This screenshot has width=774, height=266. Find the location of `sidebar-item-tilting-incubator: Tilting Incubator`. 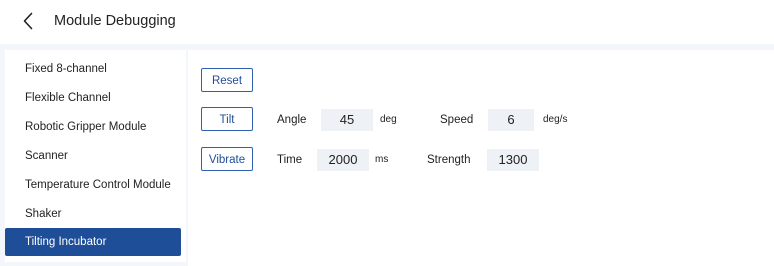

sidebar-item-tilting-incubator: Tilting Incubator is located at coordinates (93, 242).